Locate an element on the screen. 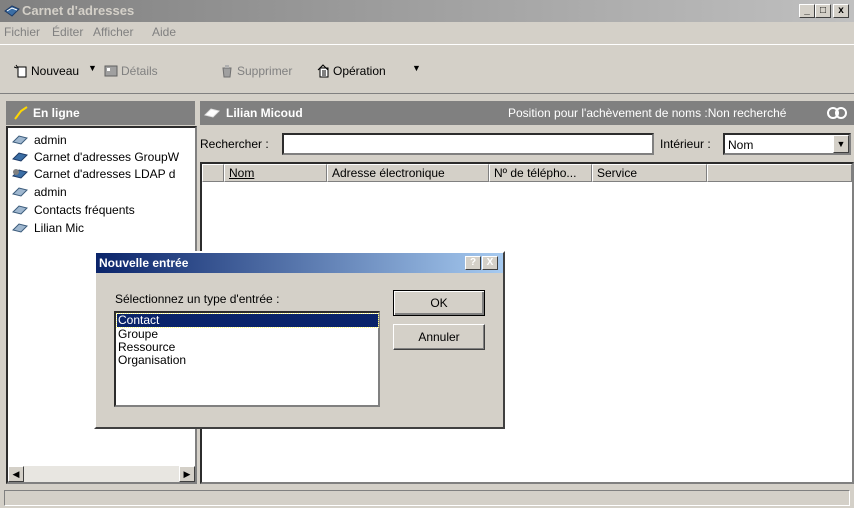 This screenshot has width=854, height=508. dialog-close-button: X is located at coordinates (490, 263).